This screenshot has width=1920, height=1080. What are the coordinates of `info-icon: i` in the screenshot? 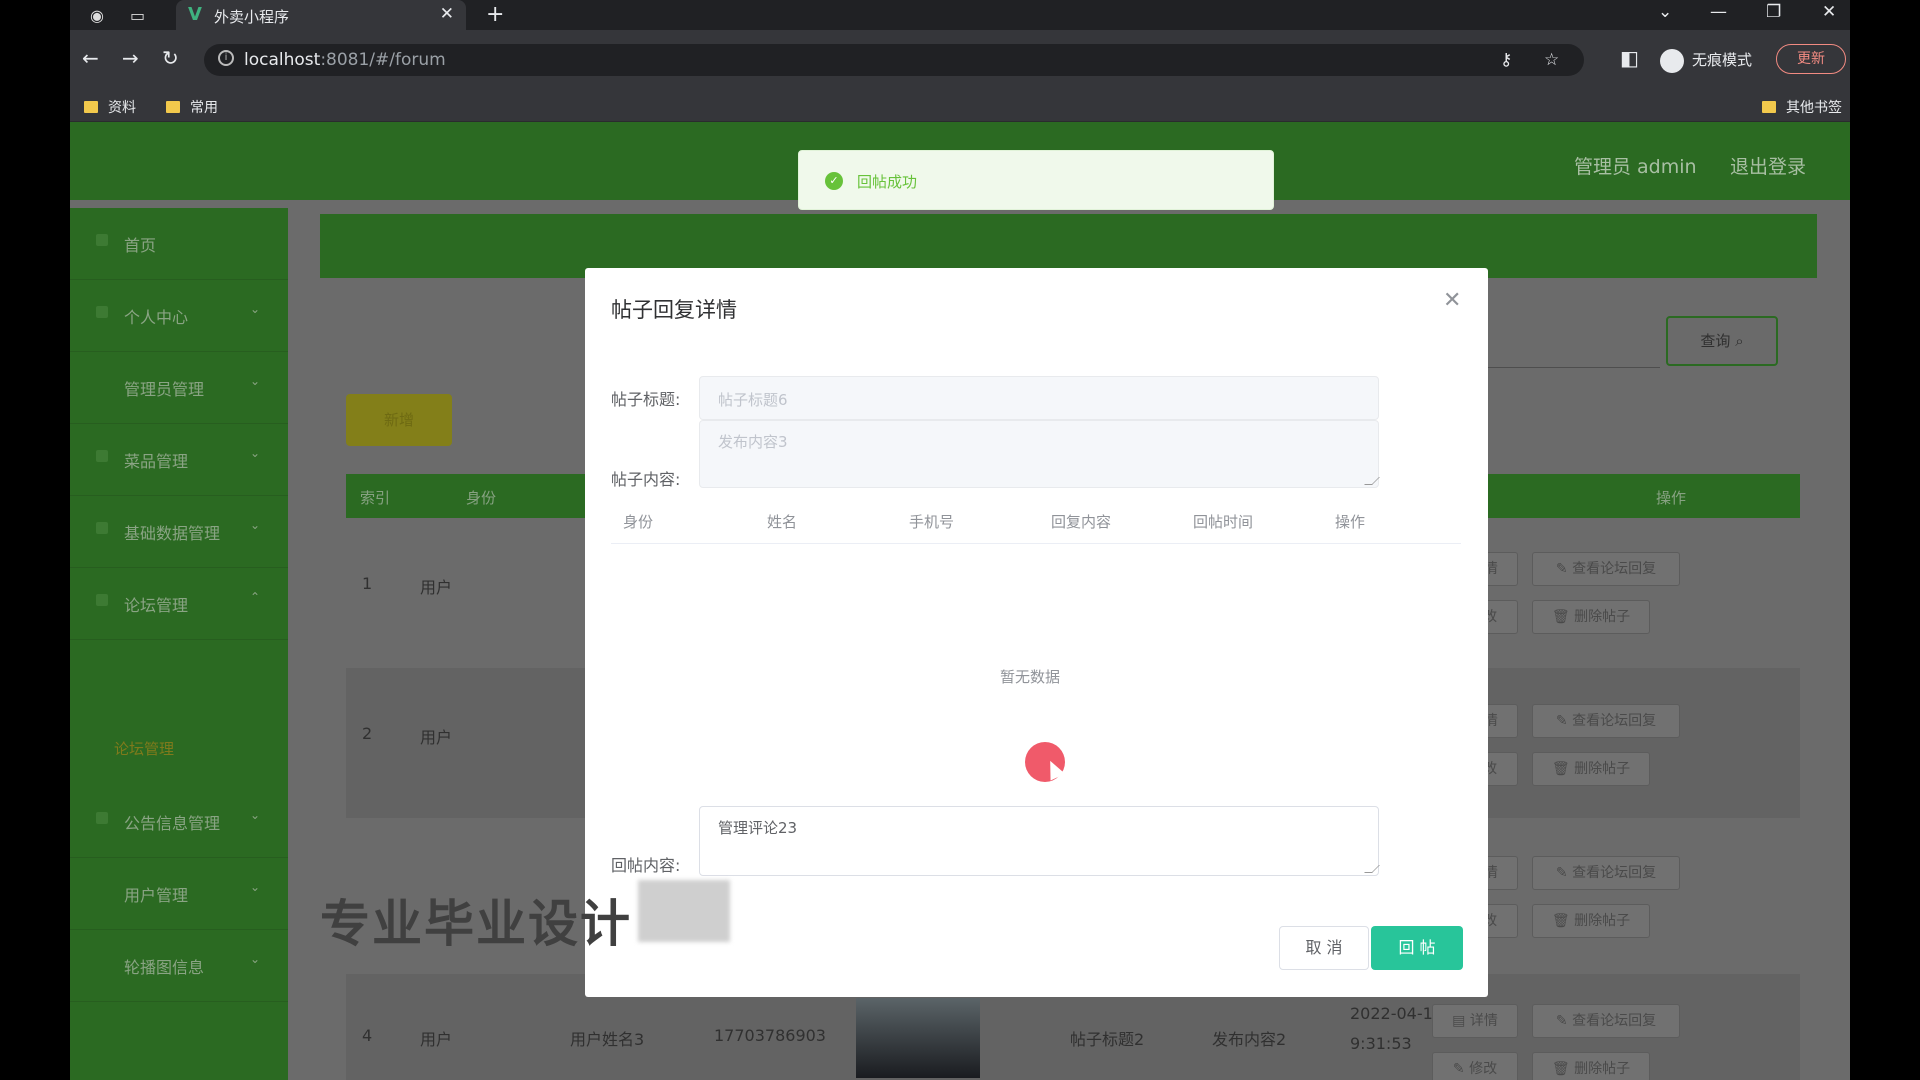 It's located at (226, 58).